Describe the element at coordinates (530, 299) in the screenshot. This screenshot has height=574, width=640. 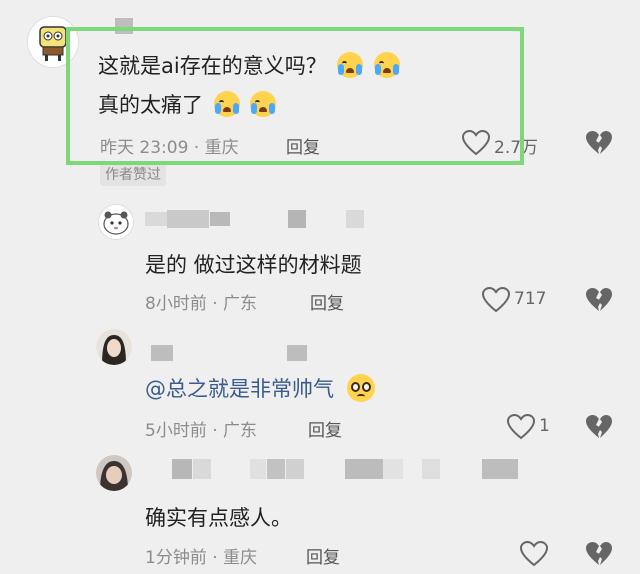
I see `like-count: 717` at that location.